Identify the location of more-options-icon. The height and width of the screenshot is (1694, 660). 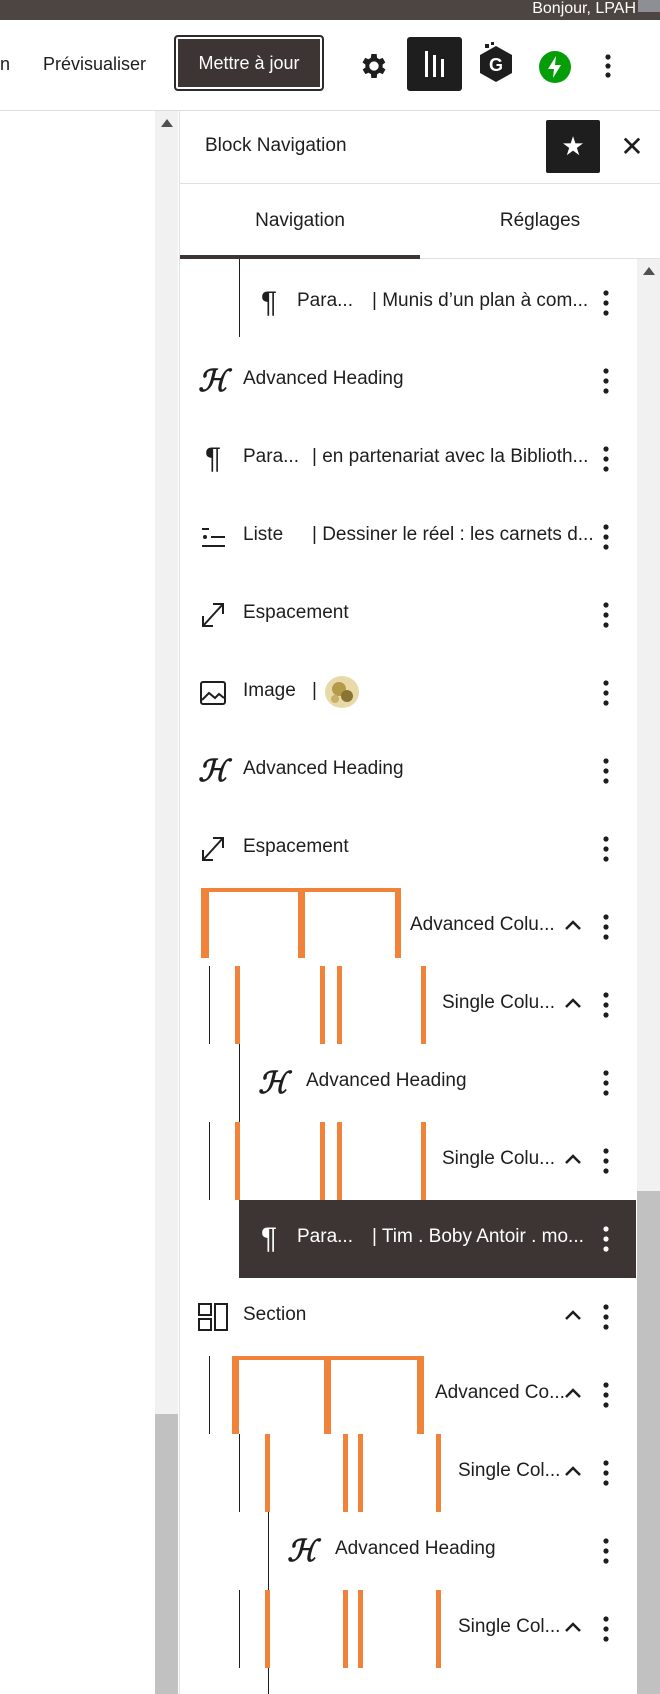
(608, 66).